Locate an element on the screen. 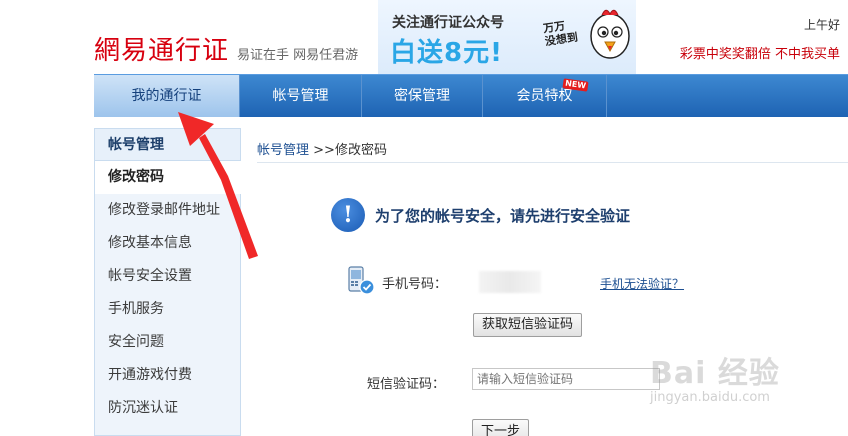  banner-top-text: 关注通行证公众号 is located at coordinates (448, 23).